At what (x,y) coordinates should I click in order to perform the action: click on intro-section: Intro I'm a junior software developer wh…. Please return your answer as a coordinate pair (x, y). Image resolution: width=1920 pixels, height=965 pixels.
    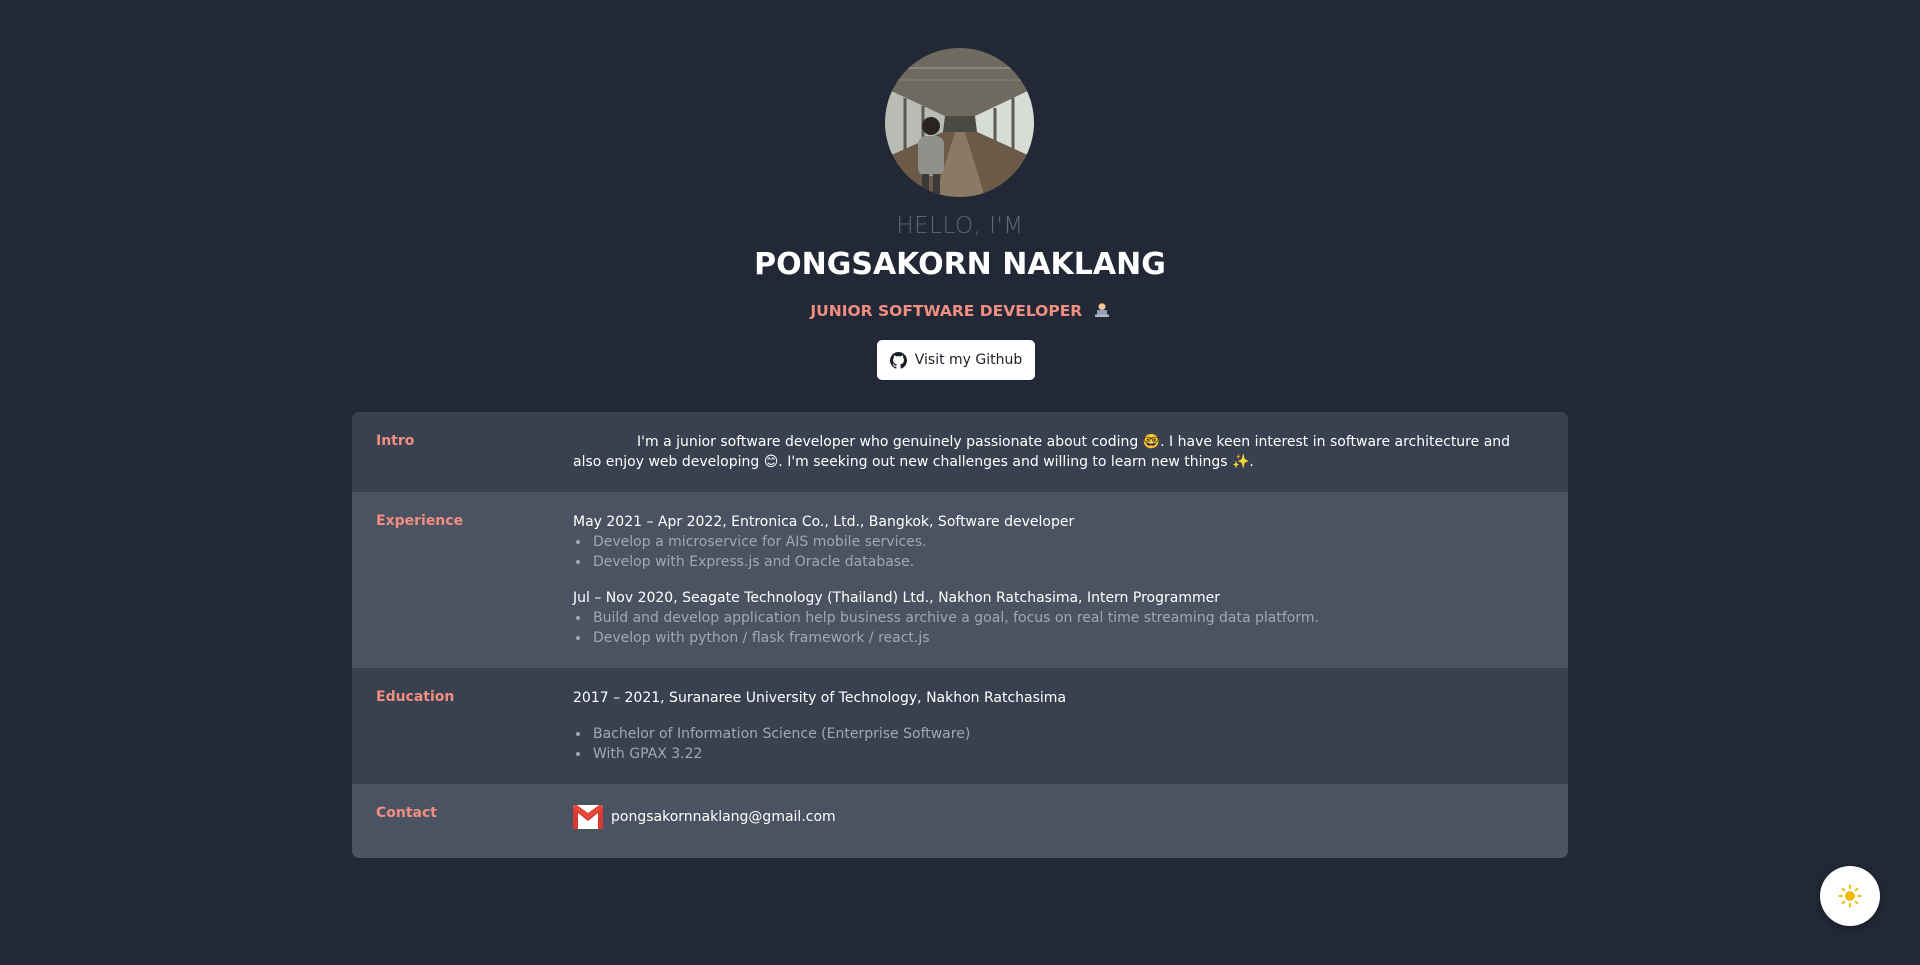
    Looking at the image, I should click on (960, 452).